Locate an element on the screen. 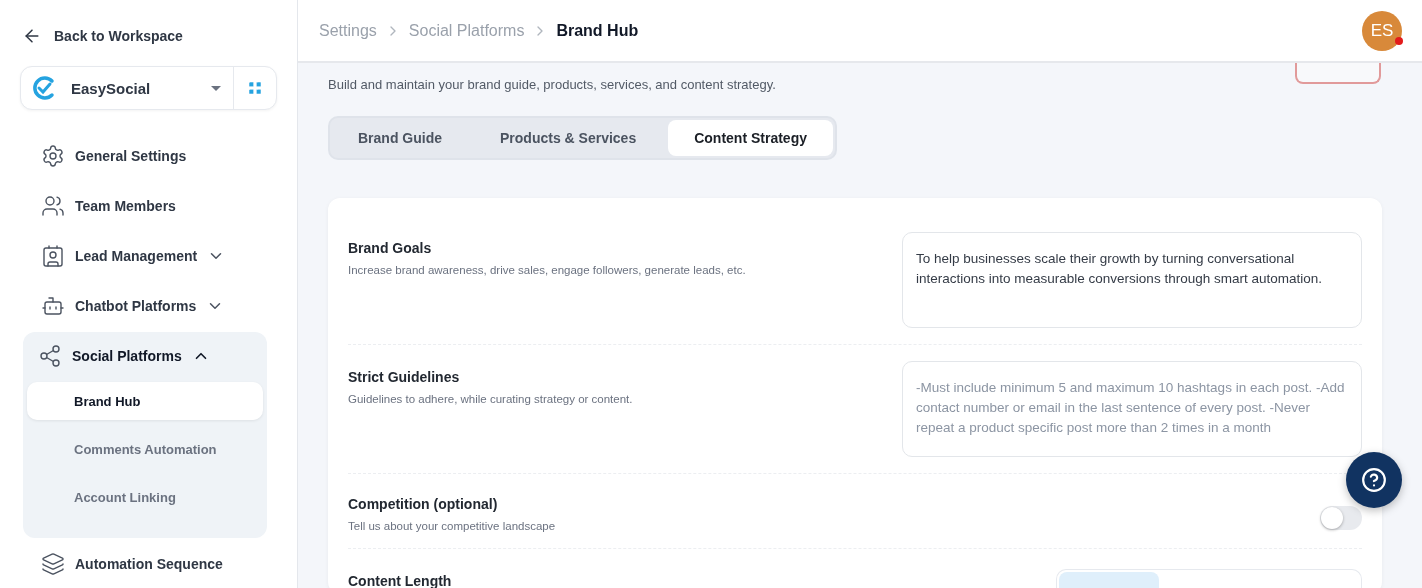 This screenshot has height=588, width=1422. field-label: Strict Guidelines is located at coordinates (404, 377).